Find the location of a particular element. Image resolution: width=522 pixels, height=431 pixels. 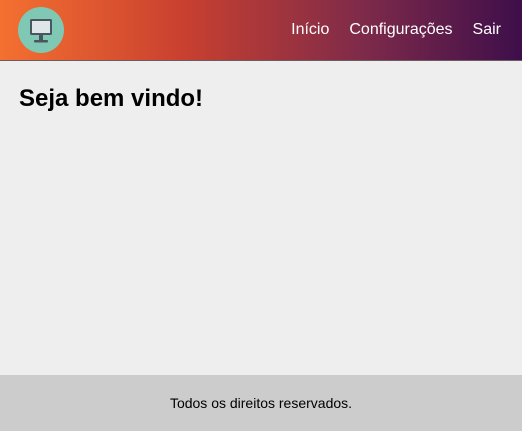

logo is located at coordinates (41, 30).